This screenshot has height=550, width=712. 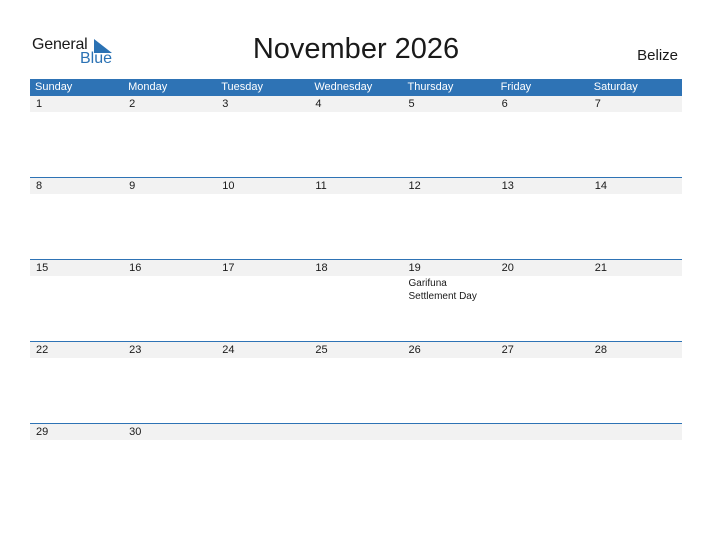 What do you see at coordinates (600, 268) in the screenshot?
I see `day-number: 21` at bounding box center [600, 268].